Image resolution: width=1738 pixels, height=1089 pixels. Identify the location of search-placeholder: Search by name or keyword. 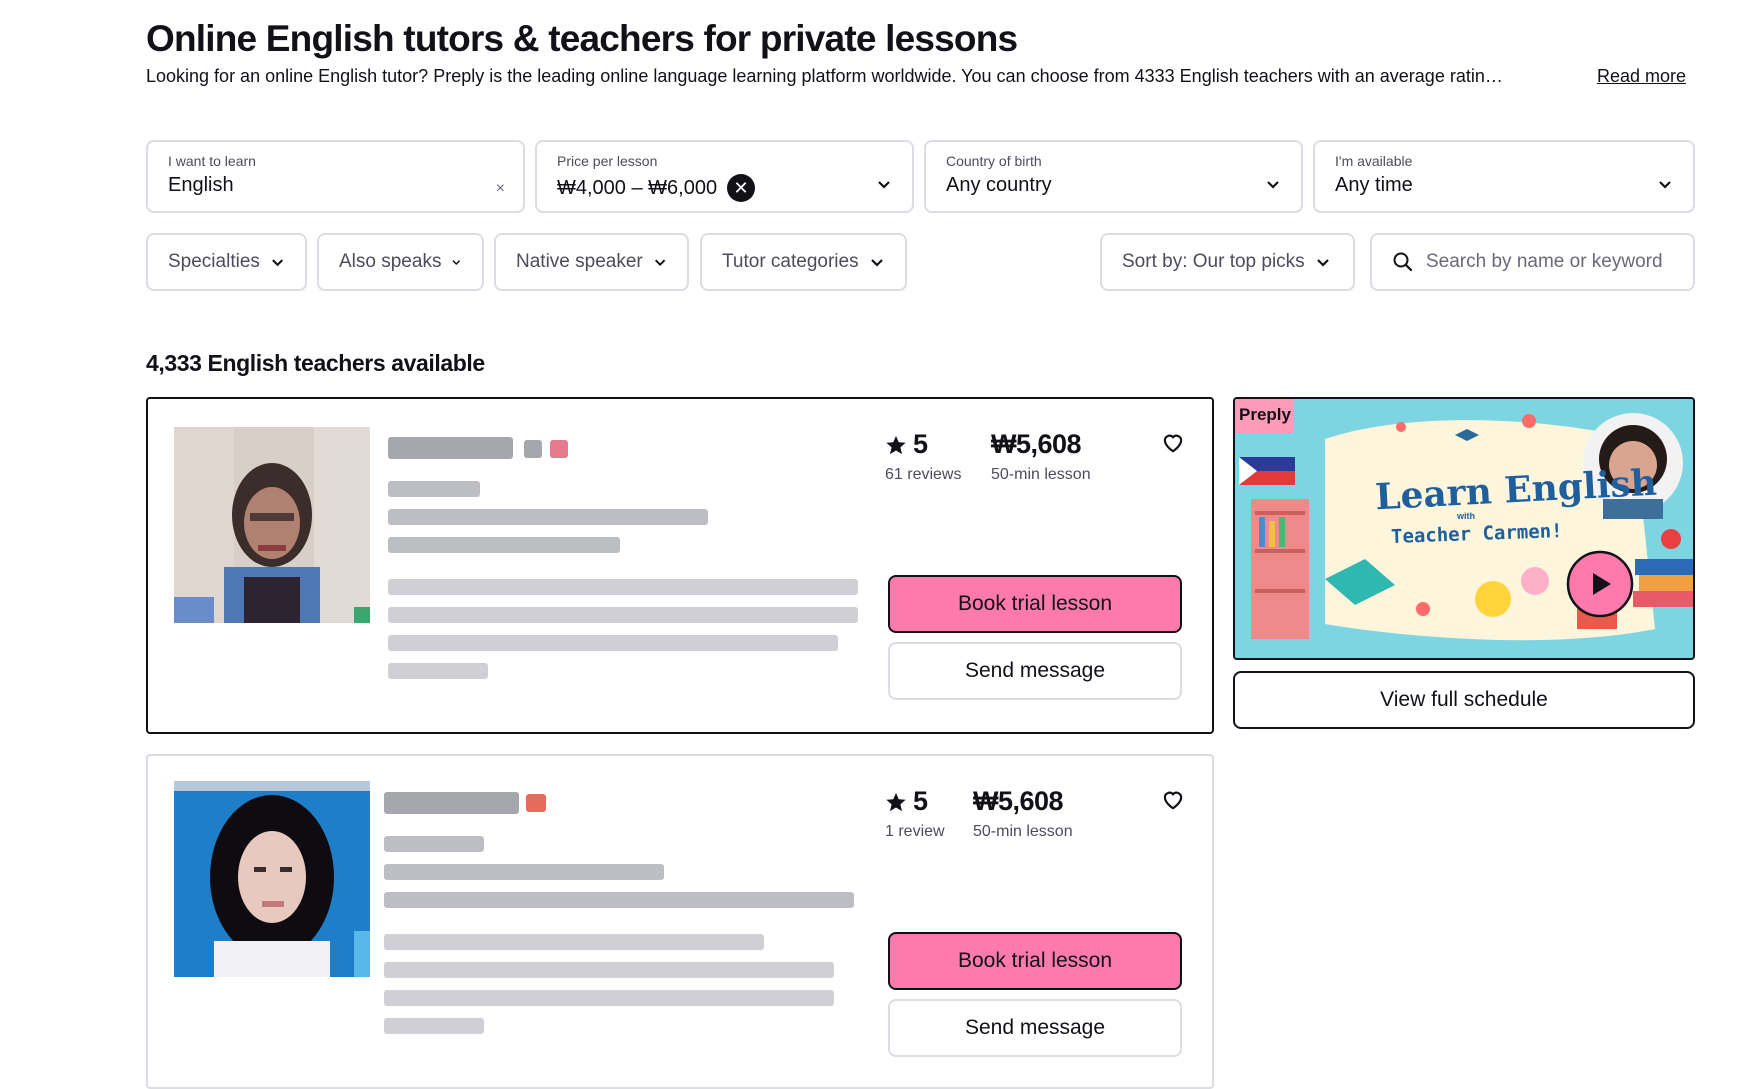
(1544, 261).